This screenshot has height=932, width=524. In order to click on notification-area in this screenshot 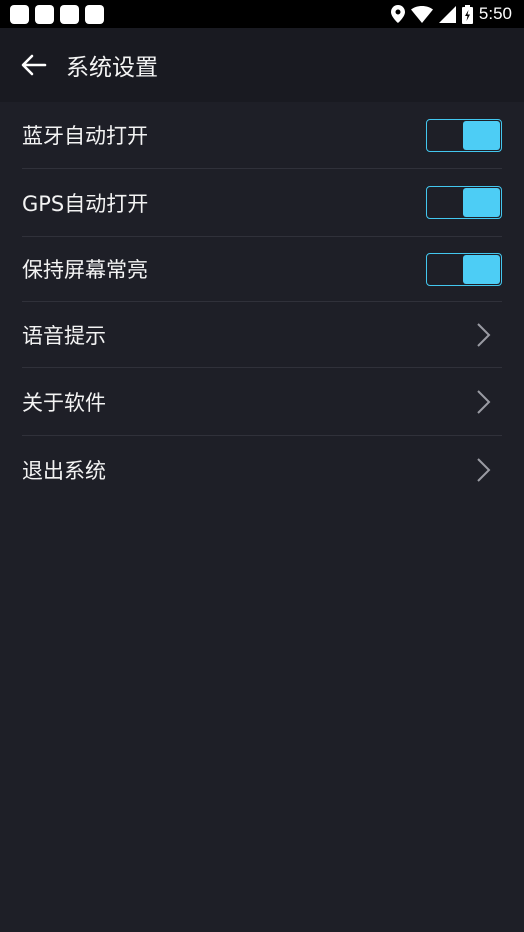, I will do `click(52, 14)`.